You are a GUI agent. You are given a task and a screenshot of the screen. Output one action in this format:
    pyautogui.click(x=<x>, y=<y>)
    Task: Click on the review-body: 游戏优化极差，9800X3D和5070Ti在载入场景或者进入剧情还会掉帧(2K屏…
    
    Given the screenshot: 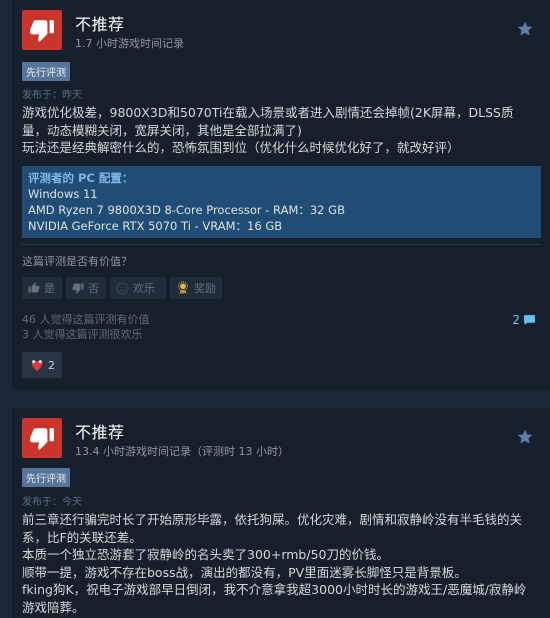 What is the action you would take?
    pyautogui.click(x=279, y=130)
    